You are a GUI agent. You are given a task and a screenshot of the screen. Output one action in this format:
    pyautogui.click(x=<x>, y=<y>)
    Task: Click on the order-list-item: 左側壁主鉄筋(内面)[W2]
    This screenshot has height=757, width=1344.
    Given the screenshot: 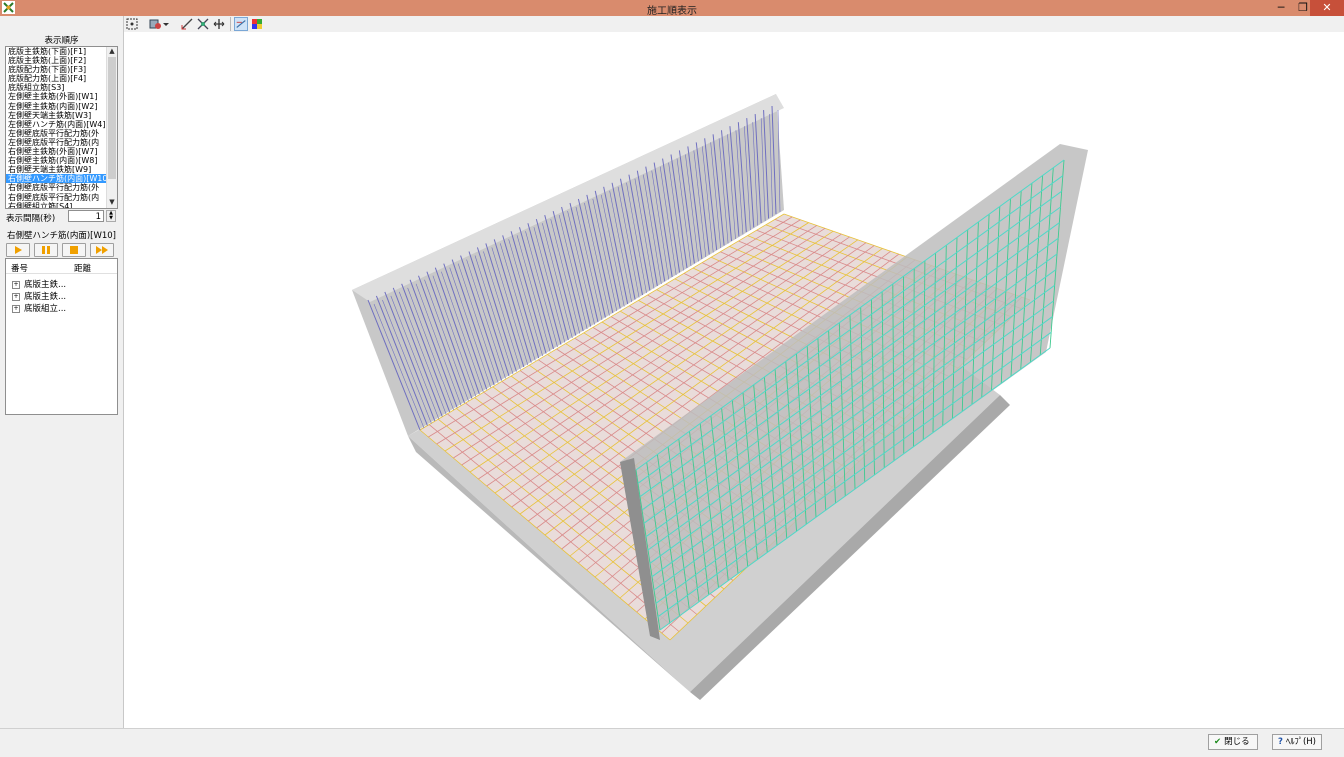 What is the action you would take?
    pyautogui.click(x=57, y=106)
    